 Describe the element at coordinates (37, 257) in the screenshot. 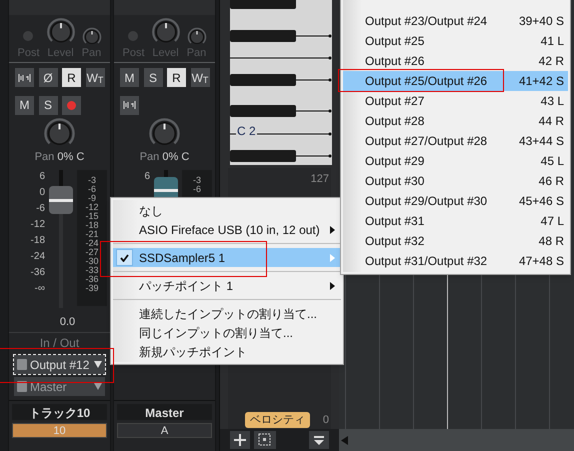

I see `fader-scale-label: -24` at that location.